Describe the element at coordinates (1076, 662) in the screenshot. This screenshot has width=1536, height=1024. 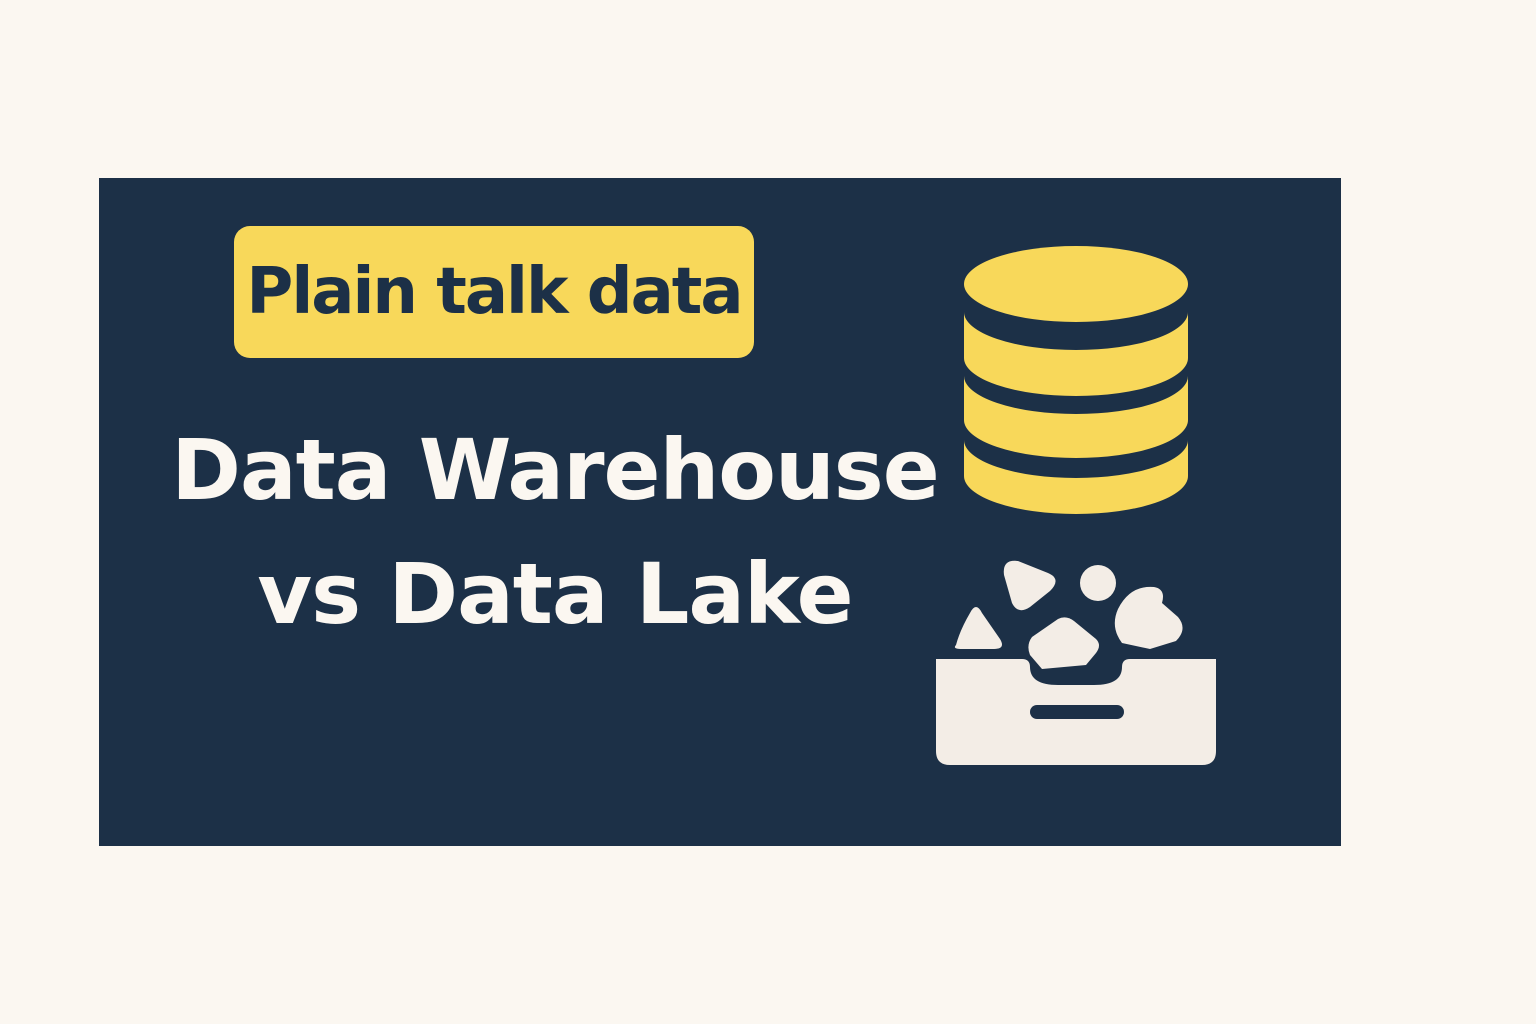
I see `data-lake-tray-icon` at that location.